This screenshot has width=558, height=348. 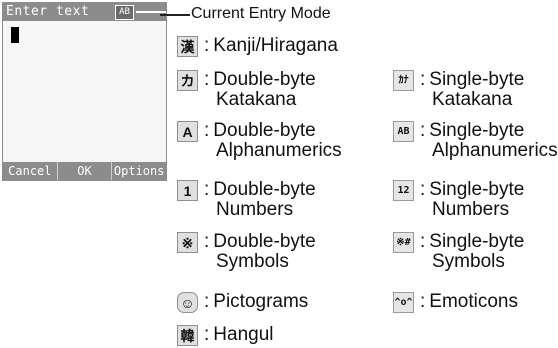 I want to click on text-input-area, so click(x=84, y=91).